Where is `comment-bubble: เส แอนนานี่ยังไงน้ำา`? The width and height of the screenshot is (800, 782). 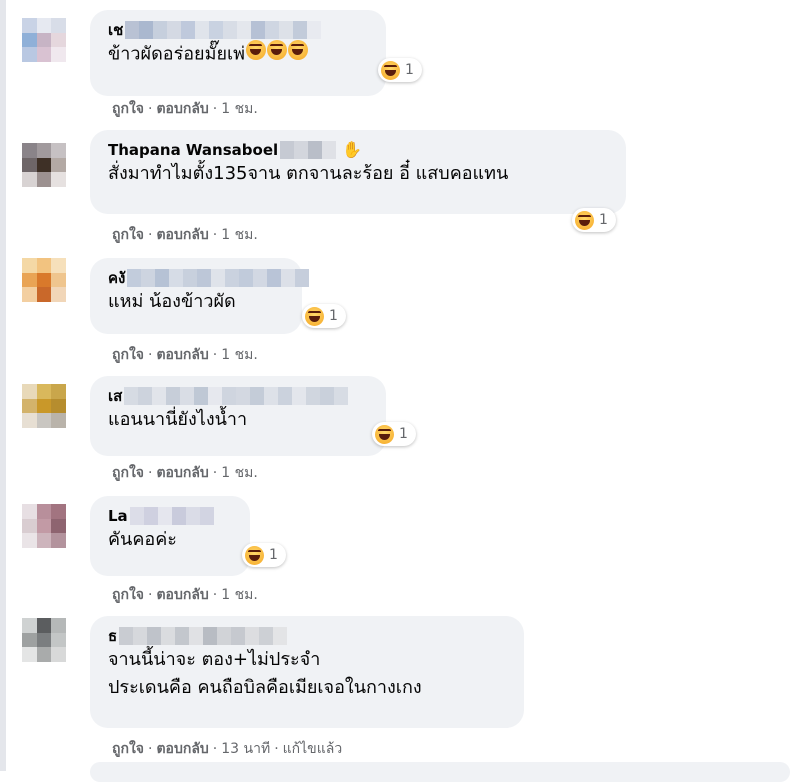 comment-bubble: เส แอนนานี่ยังไงน้ำา is located at coordinates (238, 416).